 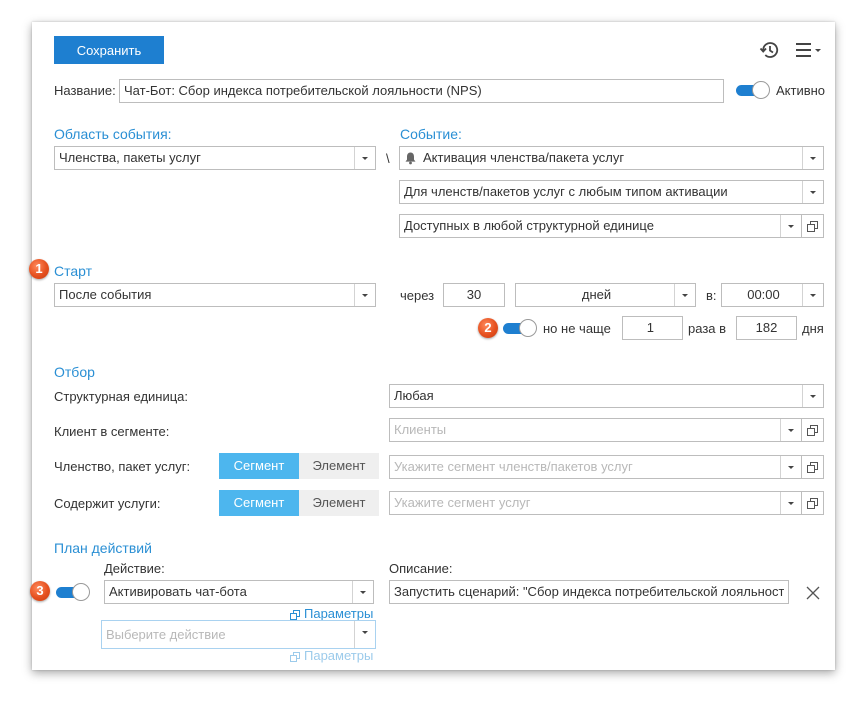 I want to click on active-toggle, so click(x=753, y=90).